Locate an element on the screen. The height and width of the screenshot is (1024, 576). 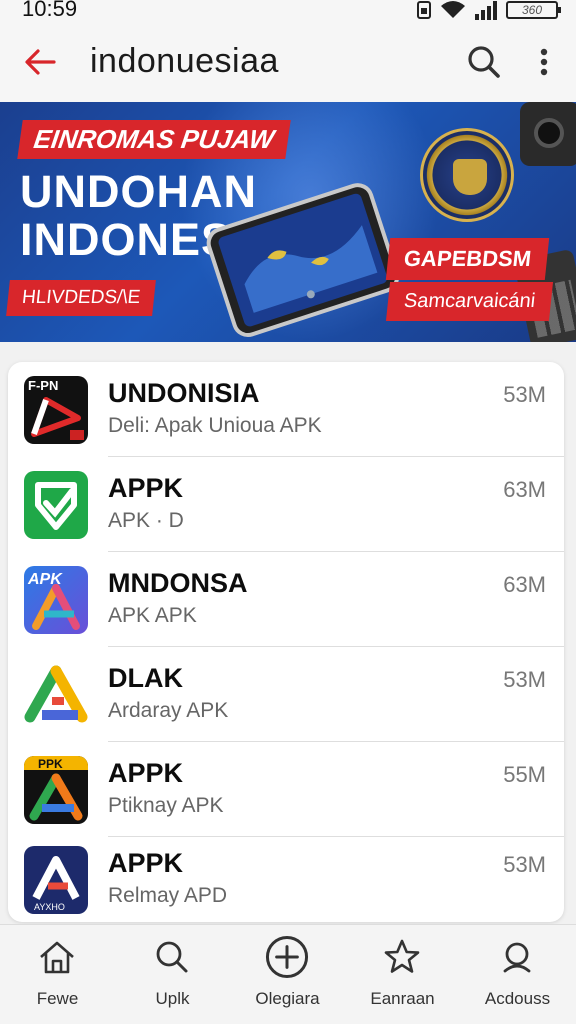
wifi-icon is located at coordinates (453, 9).